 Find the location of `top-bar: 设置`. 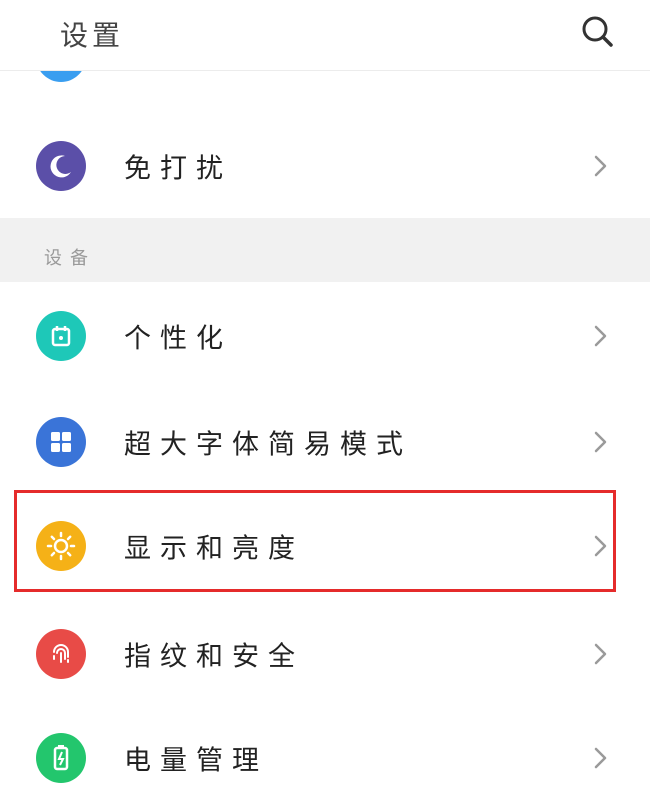

top-bar: 设置 is located at coordinates (325, 35).